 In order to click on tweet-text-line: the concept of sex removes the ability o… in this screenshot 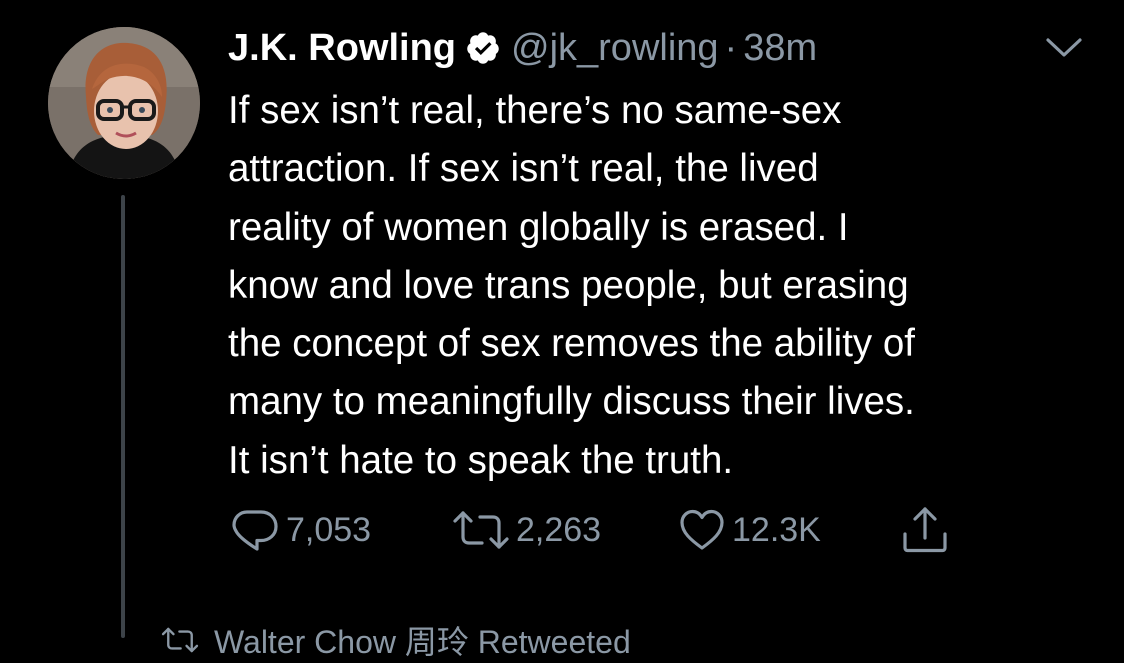, I will do `click(571, 344)`.